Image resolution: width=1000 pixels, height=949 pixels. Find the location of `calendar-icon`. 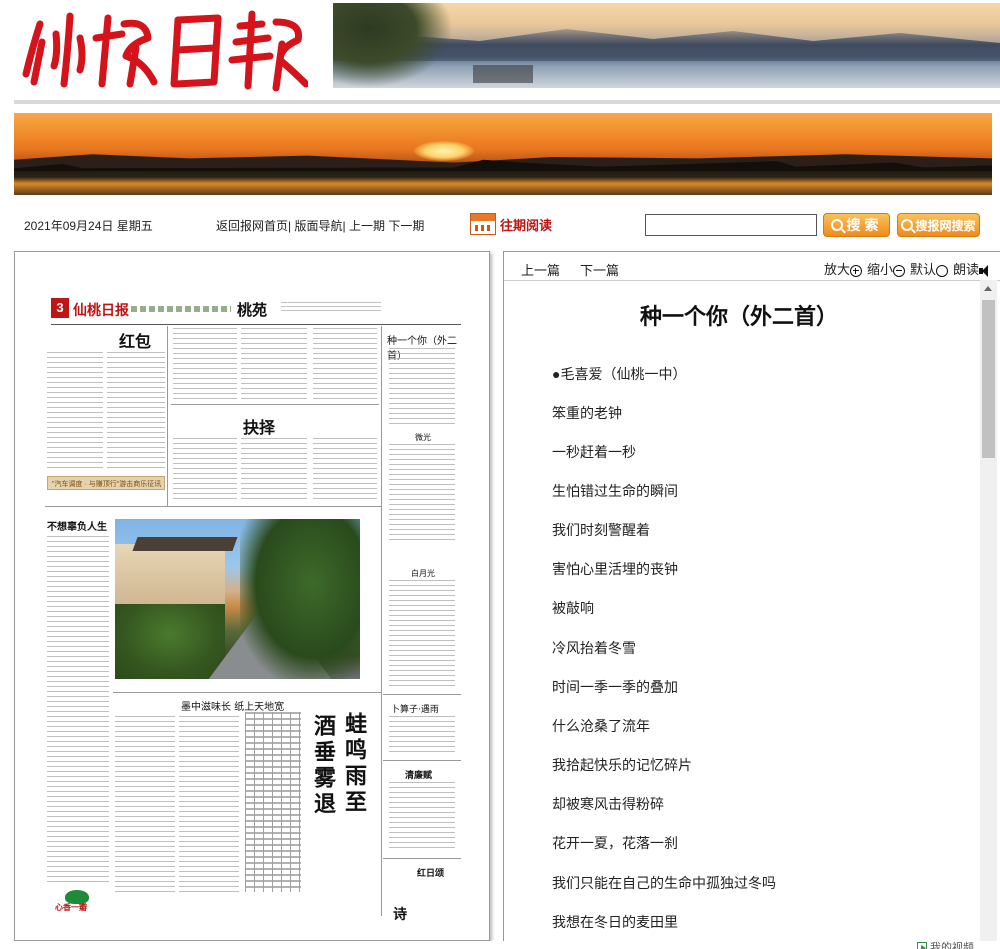

calendar-icon is located at coordinates (483, 224).